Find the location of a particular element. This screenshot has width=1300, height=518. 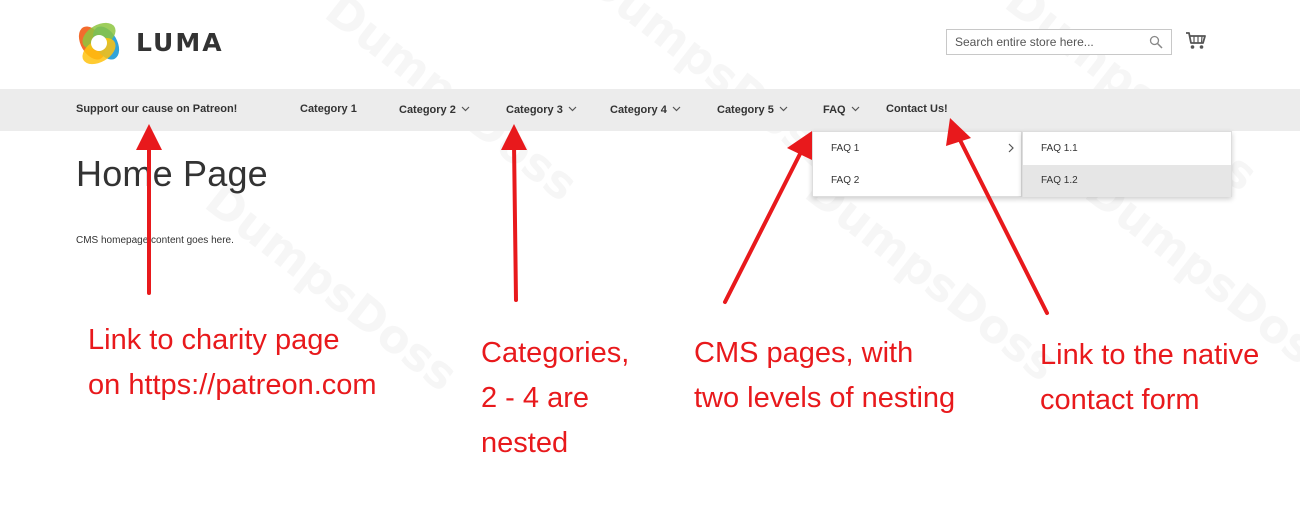

search-box is located at coordinates (1059, 42).